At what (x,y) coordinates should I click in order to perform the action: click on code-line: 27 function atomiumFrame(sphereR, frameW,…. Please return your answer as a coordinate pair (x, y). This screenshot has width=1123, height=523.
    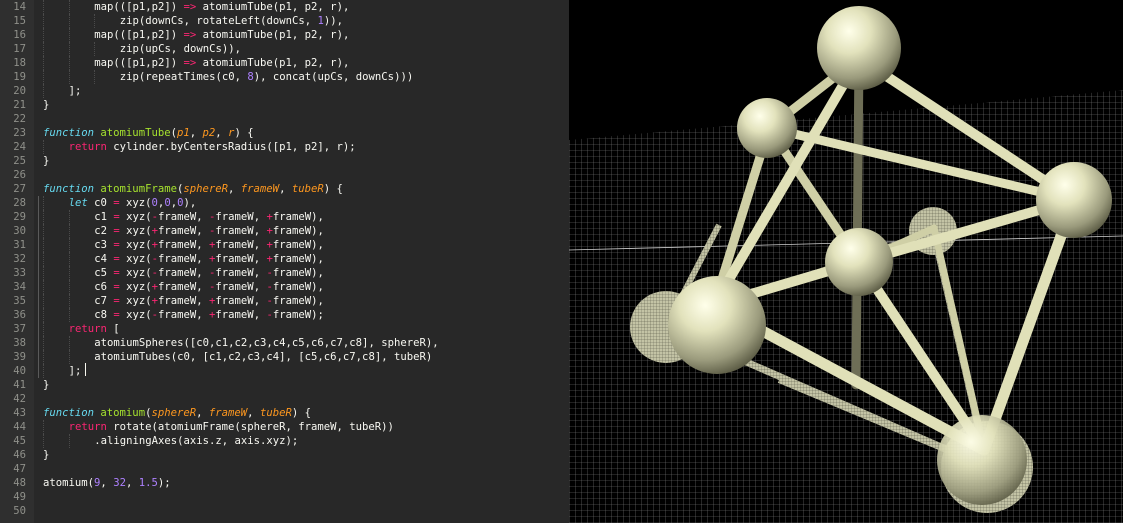
    Looking at the image, I should click on (284, 189).